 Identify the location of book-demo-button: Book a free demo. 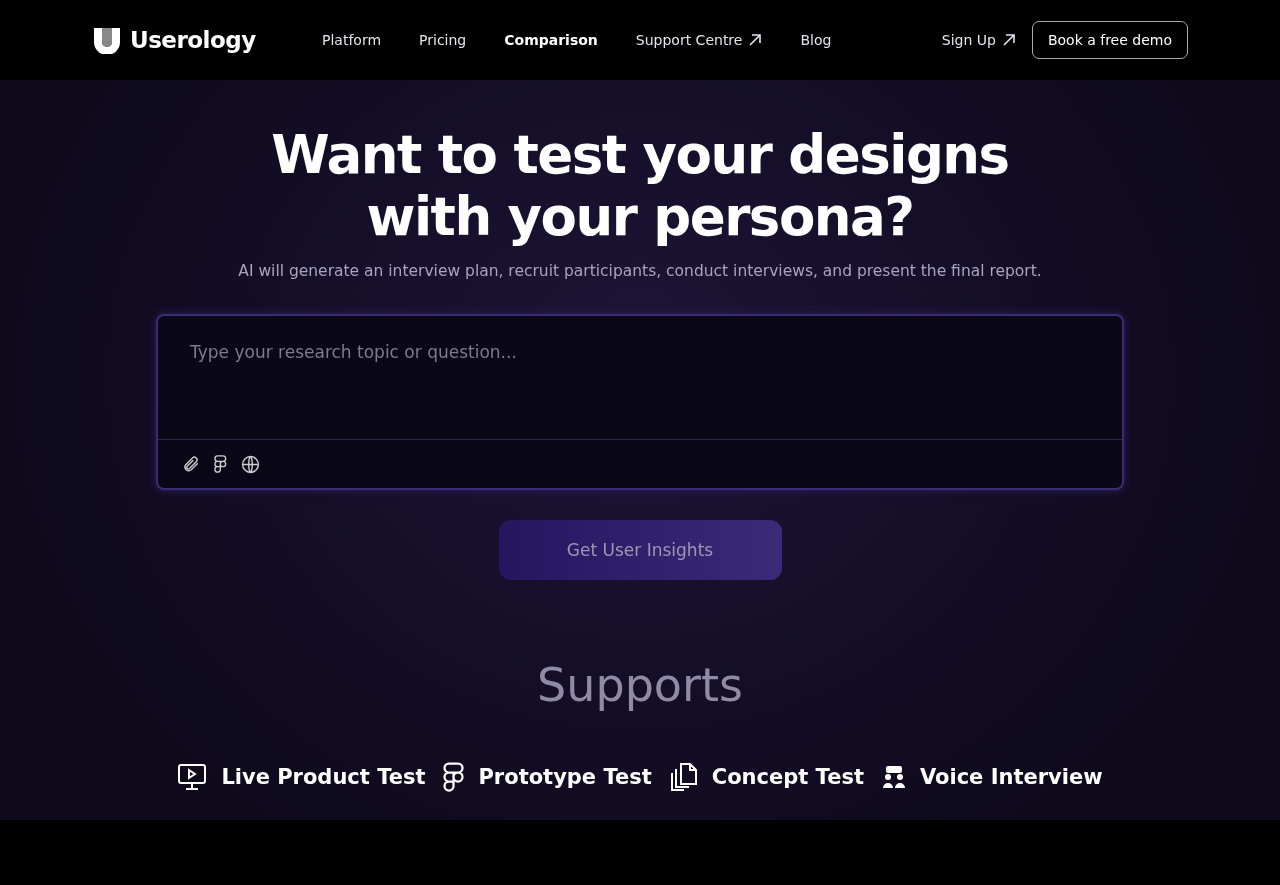
(1109, 40).